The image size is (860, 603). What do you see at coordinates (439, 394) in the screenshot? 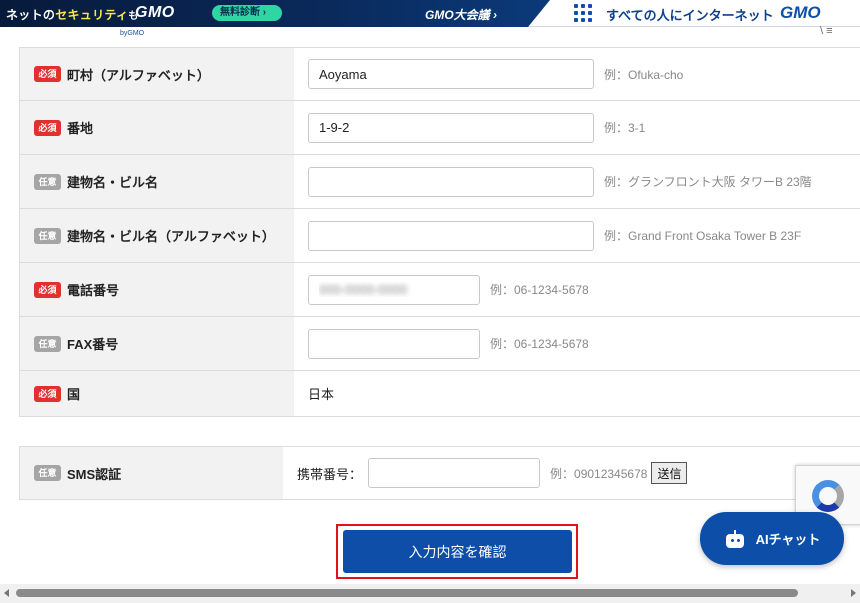
I see `form-row-country: 必須 国 日本` at bounding box center [439, 394].